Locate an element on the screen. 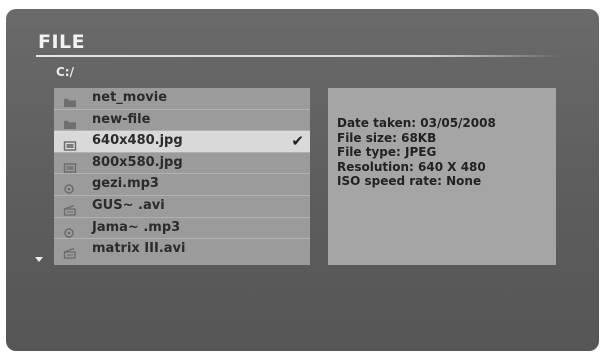 The width and height of the screenshot is (605, 360). detail-line: File size: 68KB is located at coordinates (387, 137).